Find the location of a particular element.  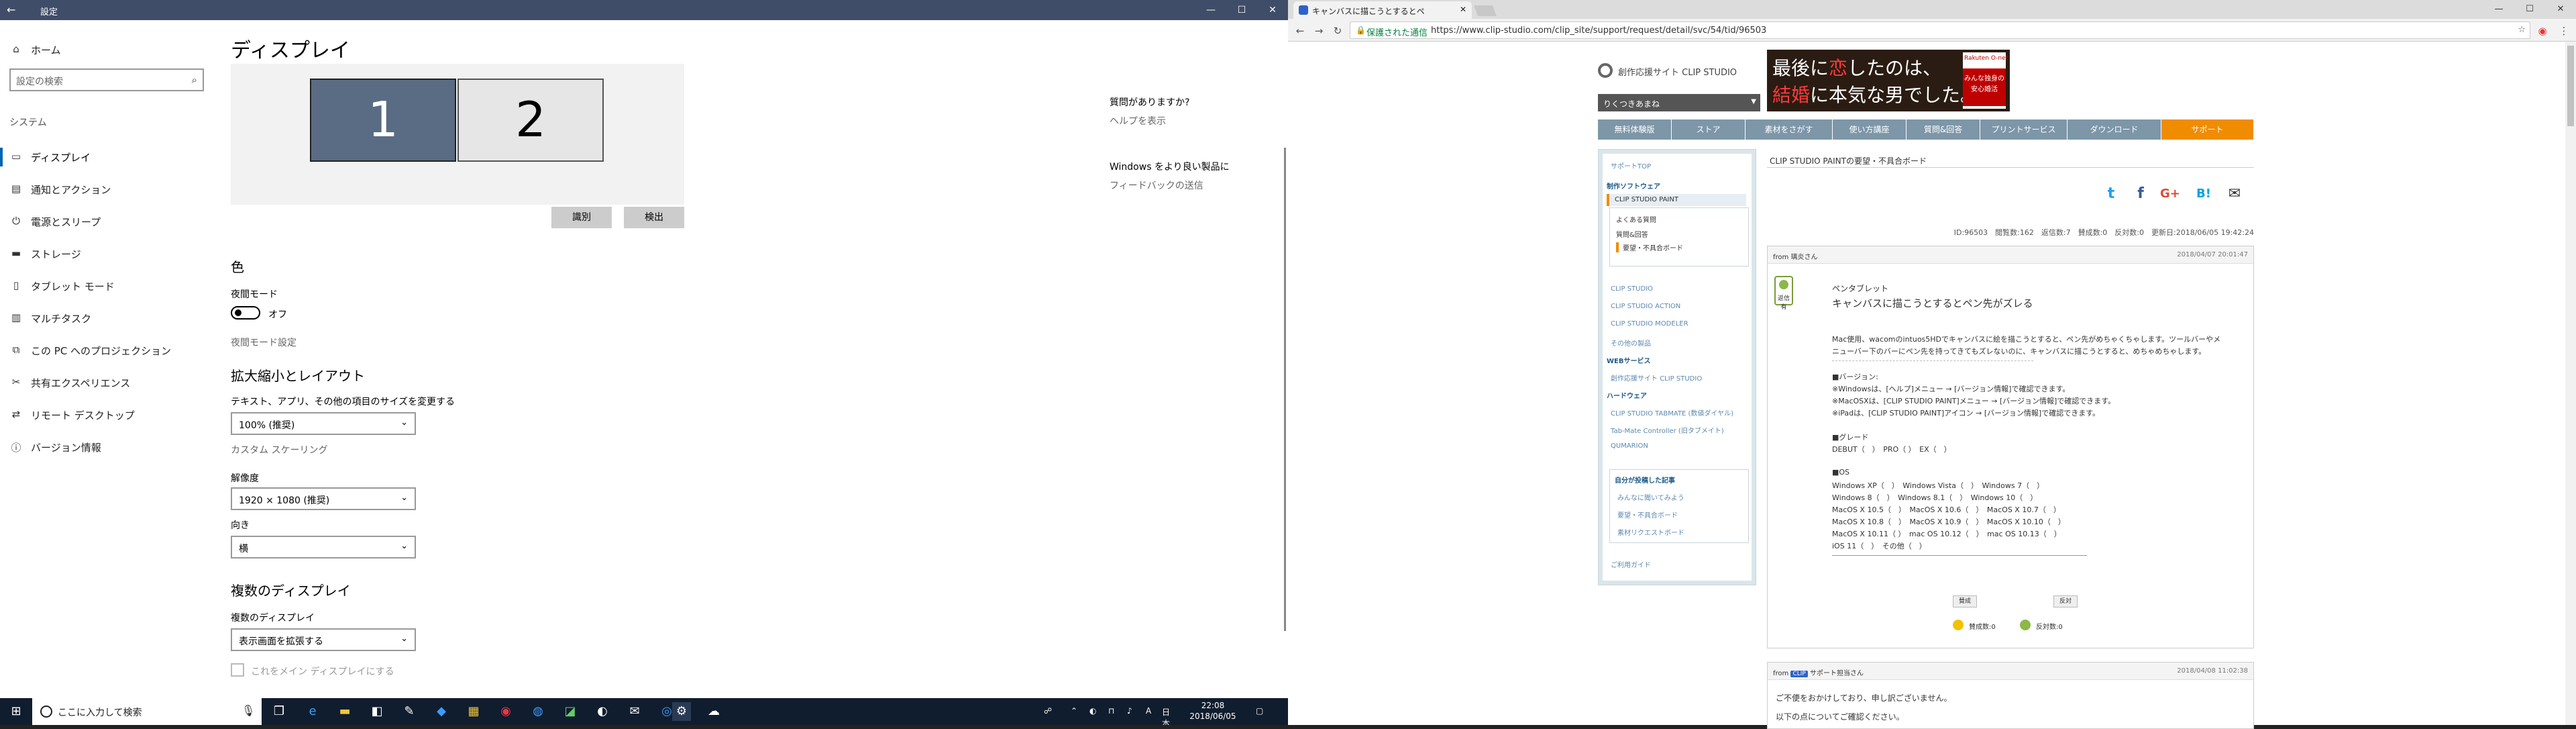

scale-select: 100% (推奨) ⌄ is located at coordinates (323, 424).